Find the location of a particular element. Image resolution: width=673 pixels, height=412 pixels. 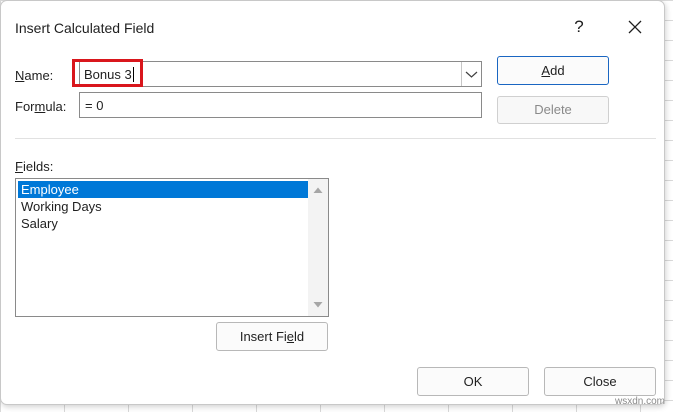

formula-label-post: ula: is located at coordinates (56, 106).